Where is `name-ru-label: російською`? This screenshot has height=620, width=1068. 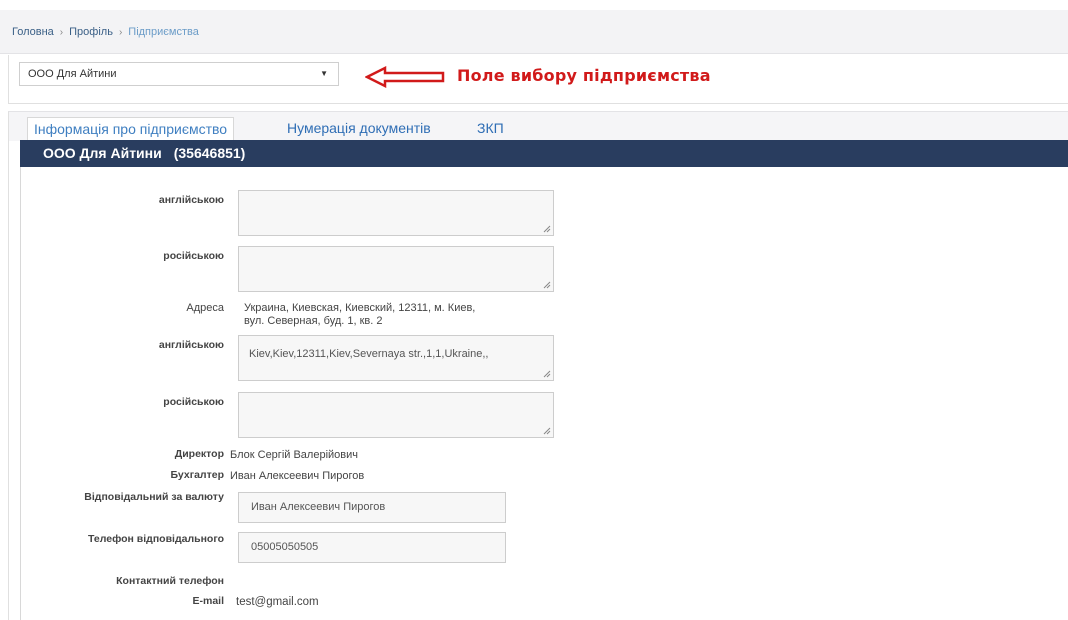 name-ru-label: російською is located at coordinates (193, 256).